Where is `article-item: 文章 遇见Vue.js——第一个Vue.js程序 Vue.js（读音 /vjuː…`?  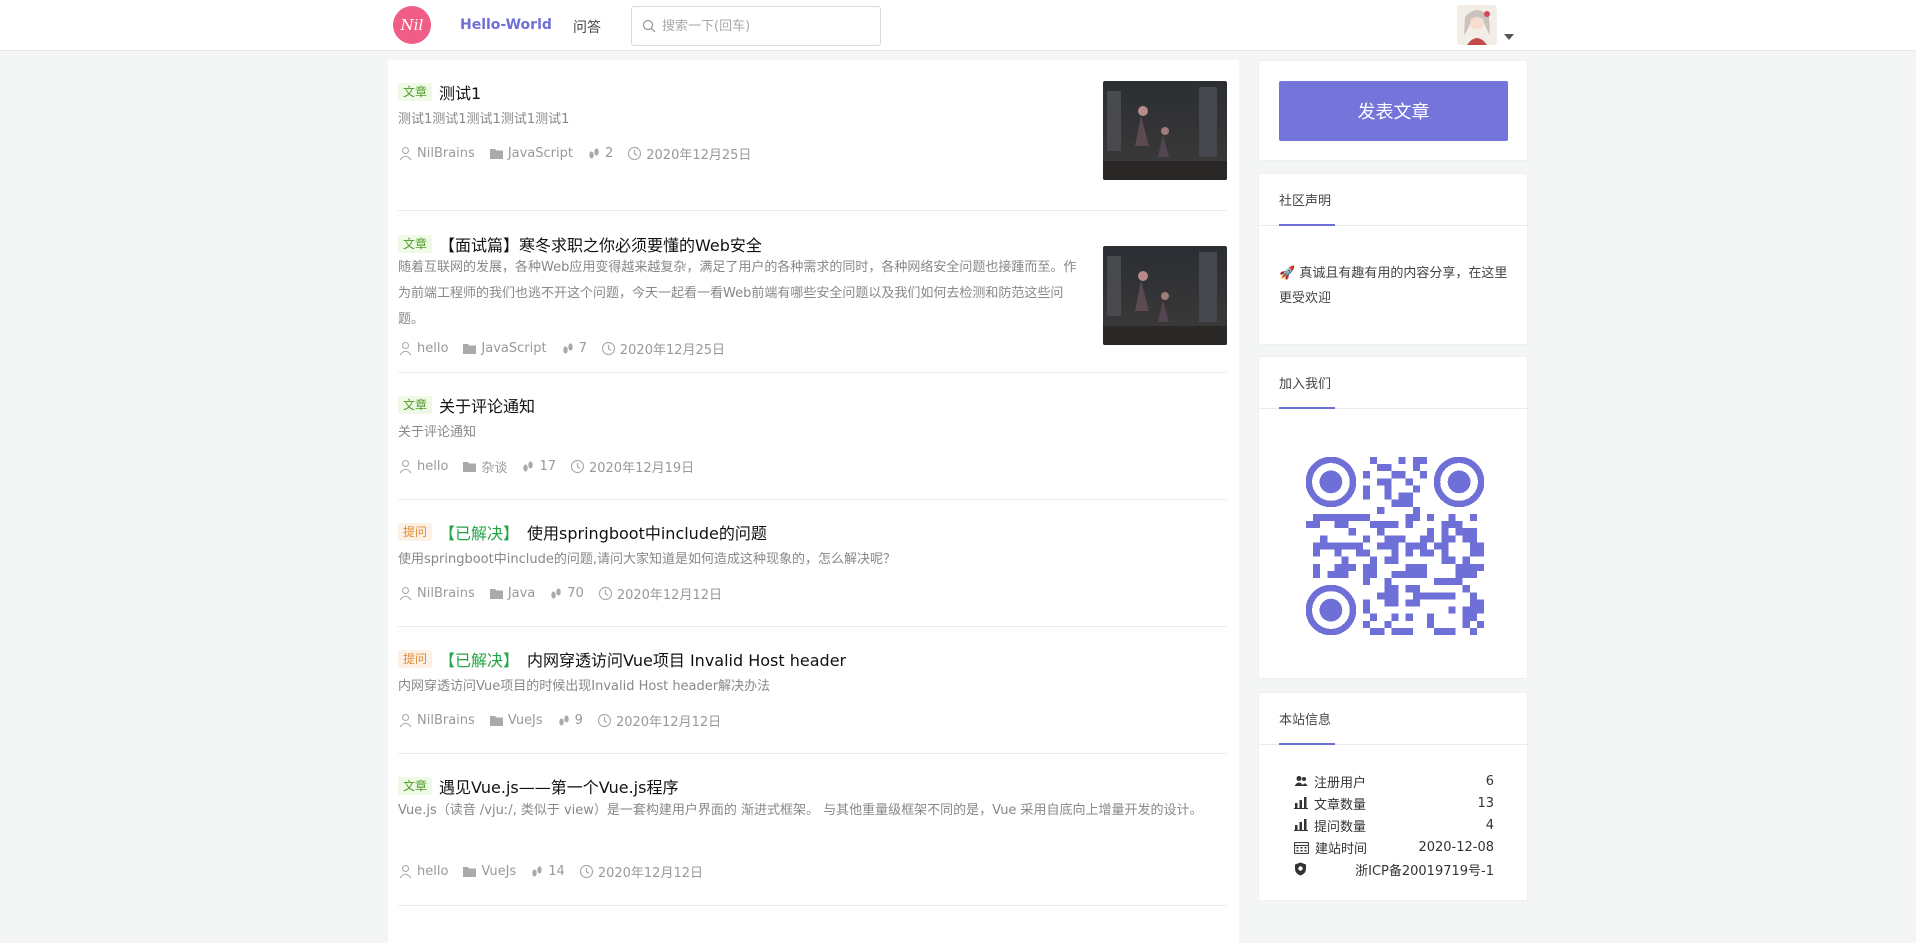
article-item: 文章 遇见Vue.js——第一个Vue.js程序 Vue.js（读音 /vjuː… is located at coordinates (812, 830).